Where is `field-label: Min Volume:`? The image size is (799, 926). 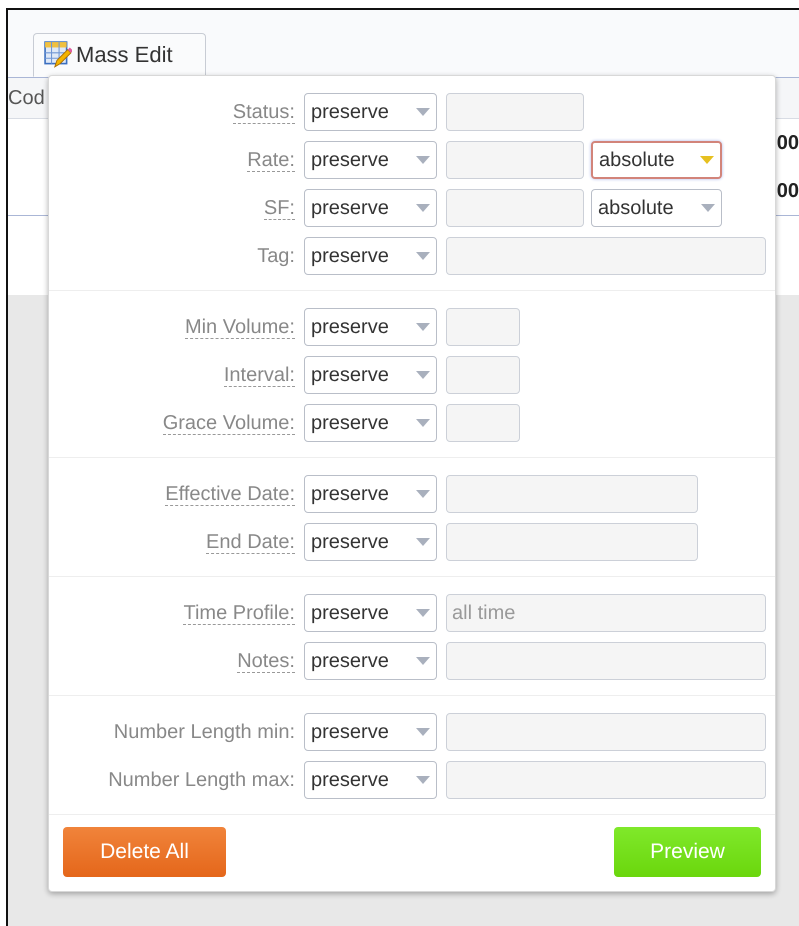 field-label: Min Volume: is located at coordinates (239, 327).